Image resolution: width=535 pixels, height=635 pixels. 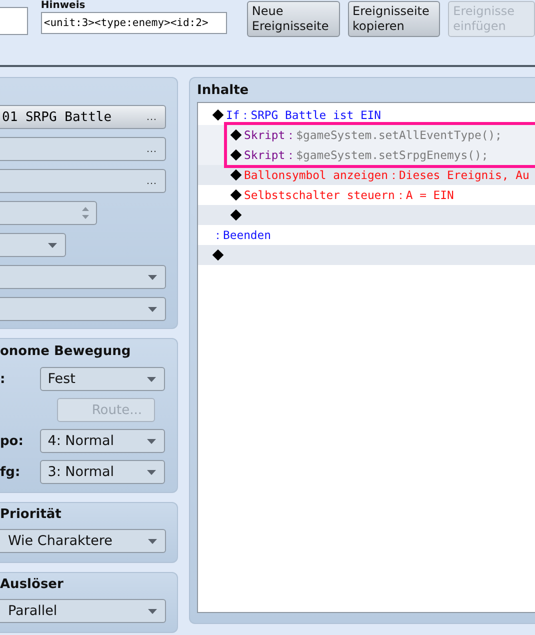 What do you see at coordinates (293, 19) in the screenshot?
I see `page-button: Neue Ereignisseite` at bounding box center [293, 19].